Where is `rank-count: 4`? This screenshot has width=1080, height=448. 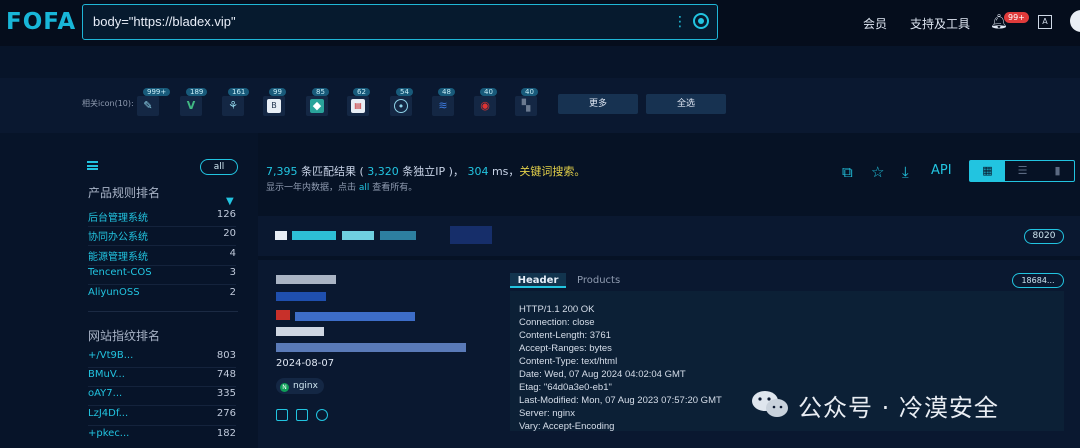 rank-count: 4 is located at coordinates (232, 253).